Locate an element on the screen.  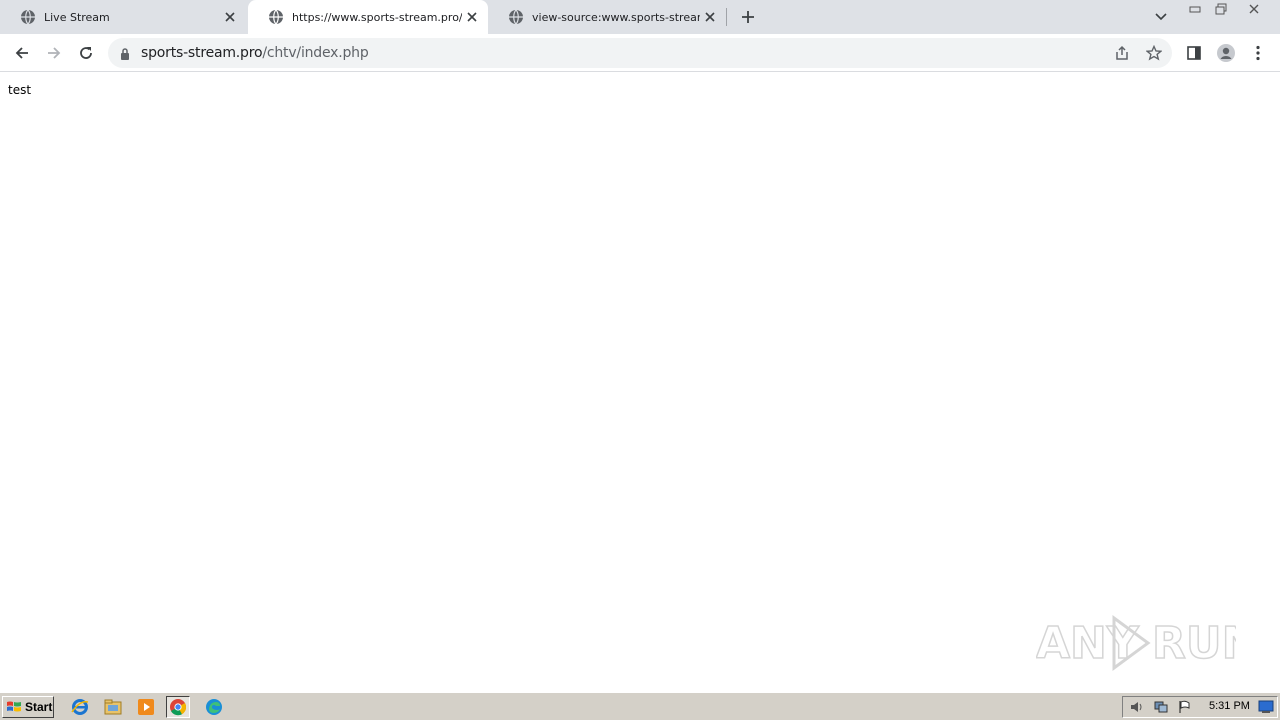
action-center-flag-icon is located at coordinates (1185, 707).